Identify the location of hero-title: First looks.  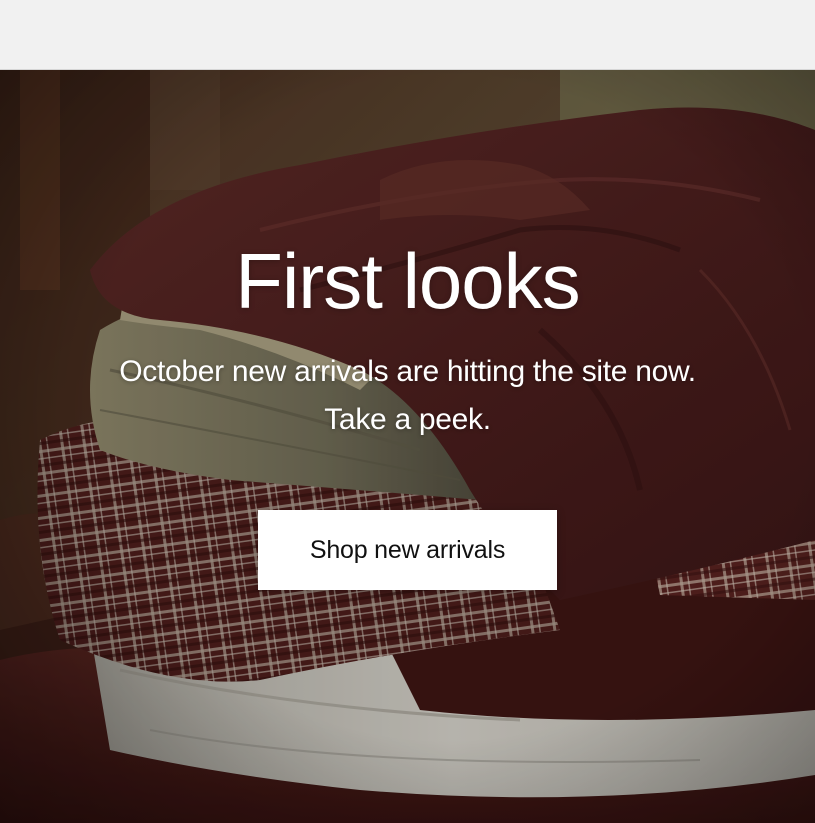
(407, 281).